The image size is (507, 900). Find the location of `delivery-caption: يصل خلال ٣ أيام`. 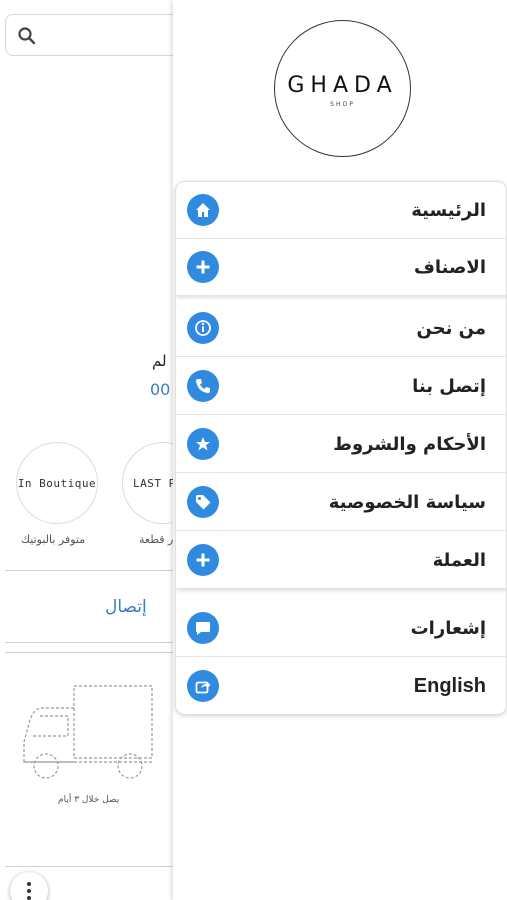

delivery-caption: يصل خلال ٣ أيام is located at coordinates (89, 800).